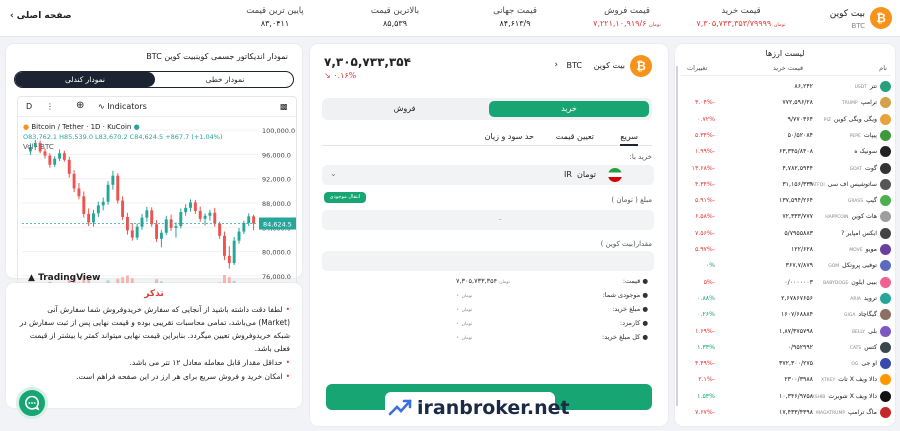 The height and width of the screenshot is (431, 900). What do you see at coordinates (29, 106) in the screenshot?
I see `interval-button: D` at bounding box center [29, 106].